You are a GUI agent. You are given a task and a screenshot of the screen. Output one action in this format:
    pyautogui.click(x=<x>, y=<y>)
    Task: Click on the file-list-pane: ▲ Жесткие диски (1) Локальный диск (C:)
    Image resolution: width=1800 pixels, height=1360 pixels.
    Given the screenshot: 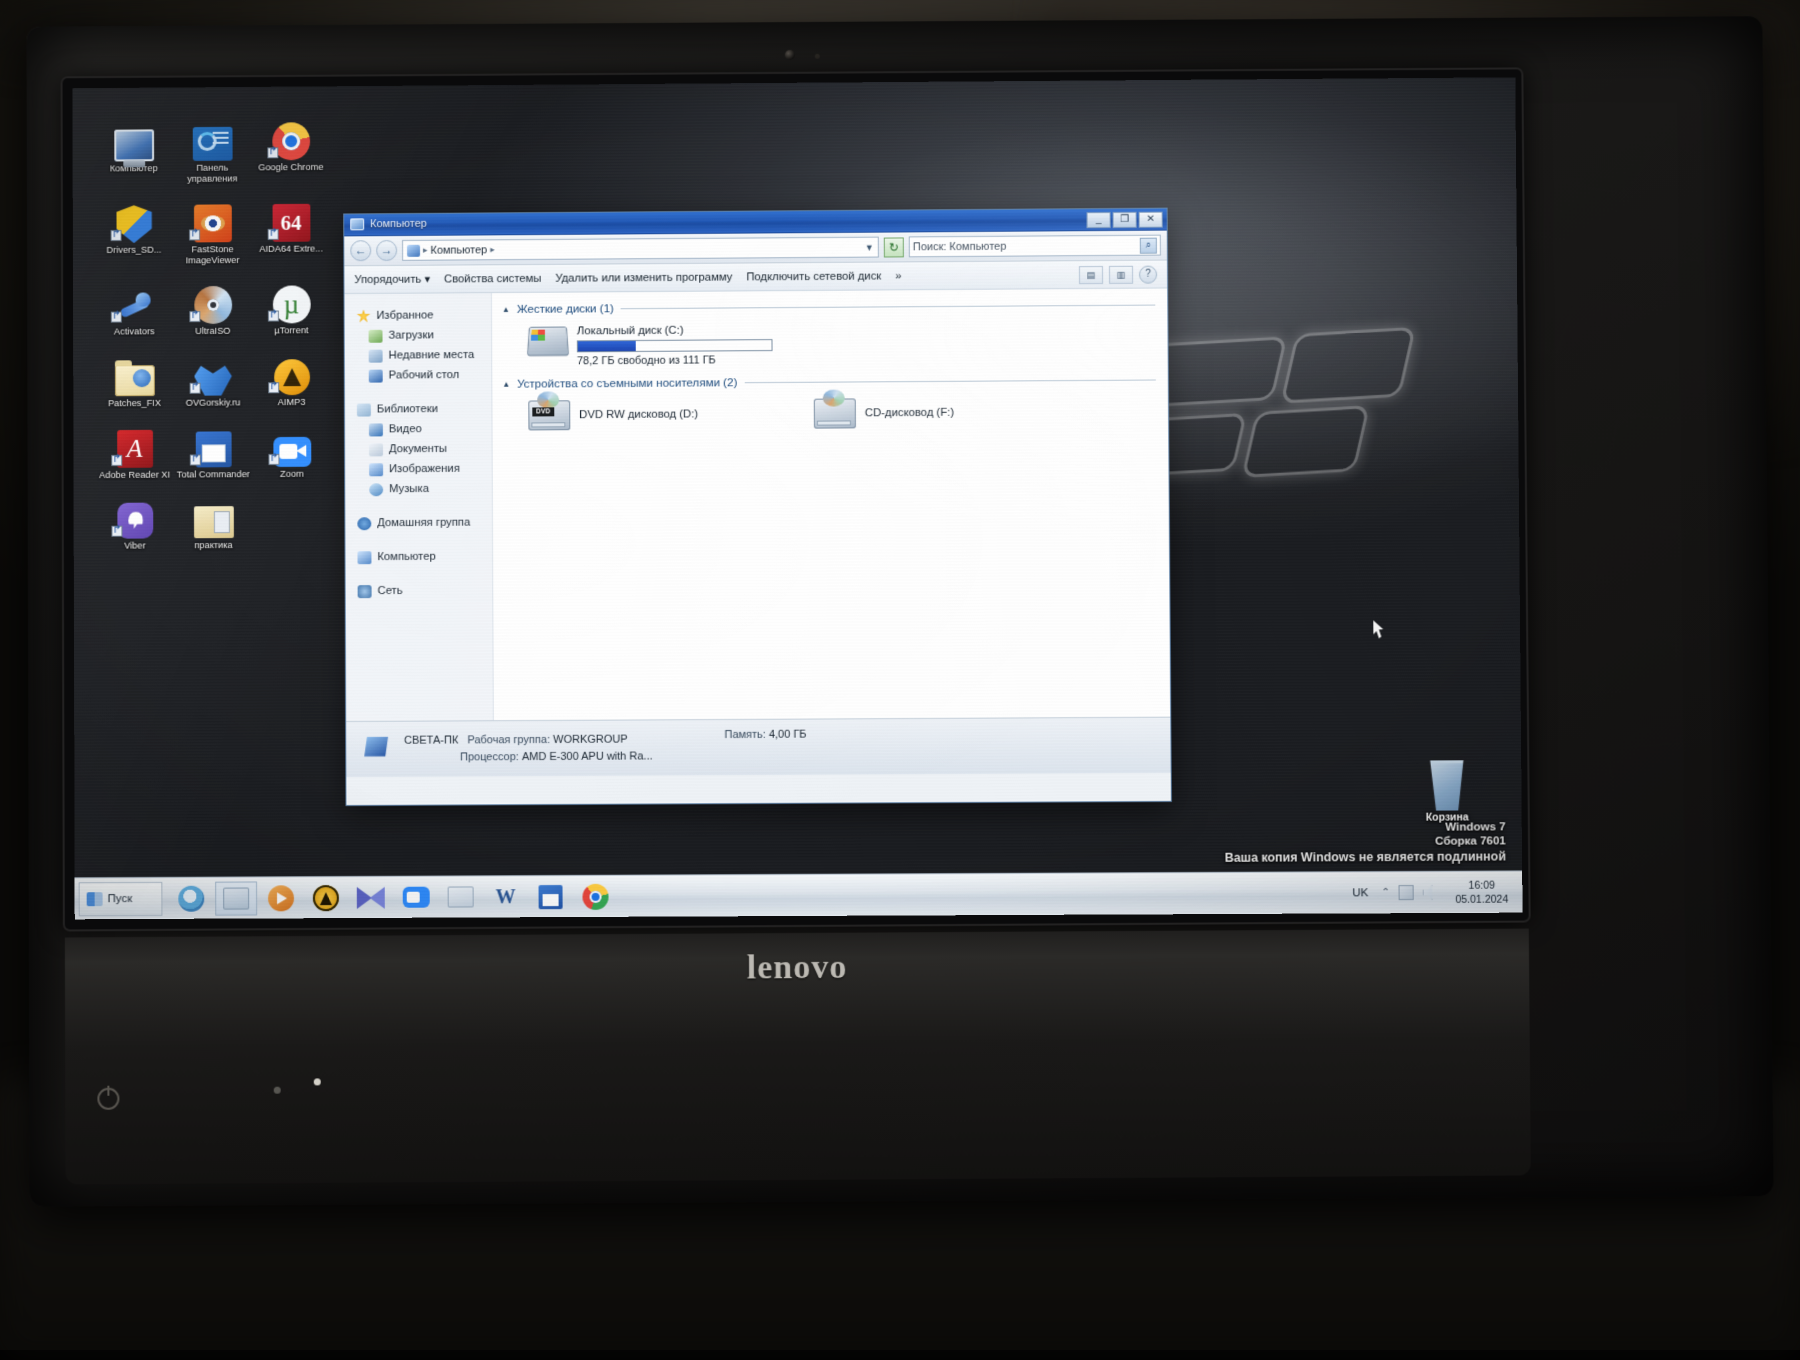 What is the action you would take?
    pyautogui.click(x=831, y=504)
    